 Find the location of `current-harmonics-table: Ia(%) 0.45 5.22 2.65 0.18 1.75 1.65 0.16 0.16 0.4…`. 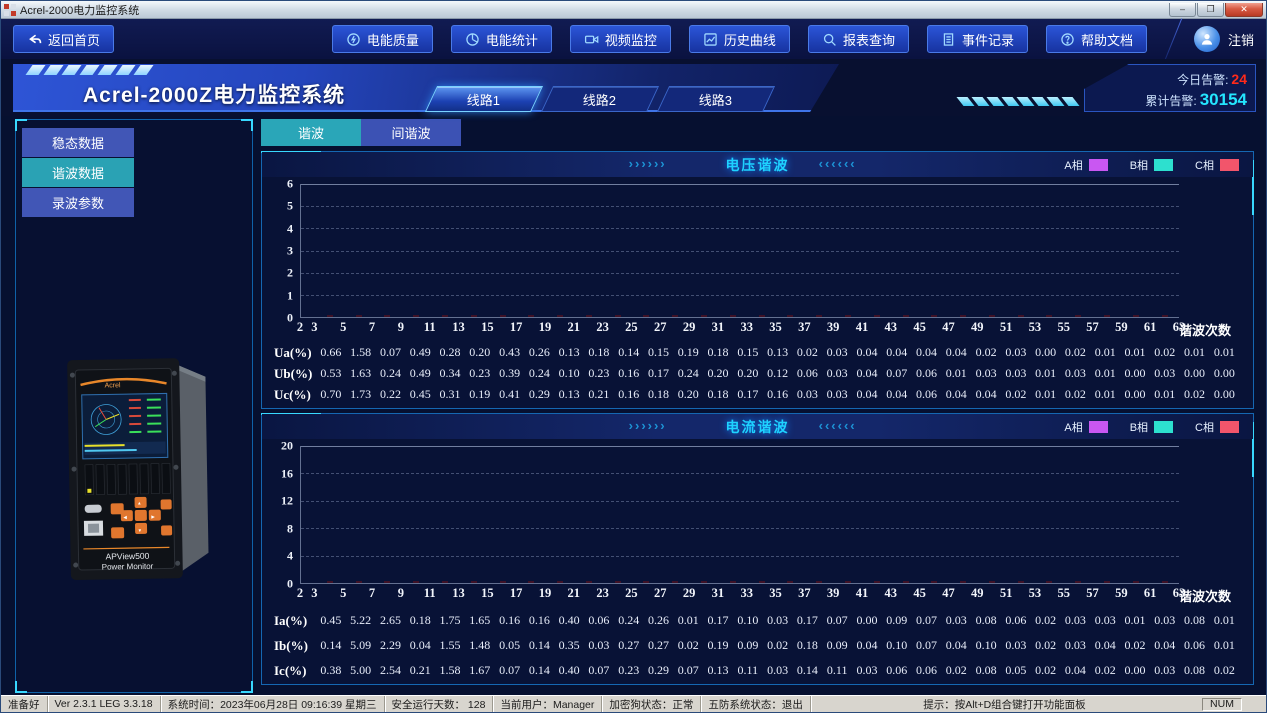

current-harmonics-table: Ia(%) 0.45 5.22 2.65 0.18 1.75 1.65 0.16 0.16 0.4… is located at coordinates (757, 643).